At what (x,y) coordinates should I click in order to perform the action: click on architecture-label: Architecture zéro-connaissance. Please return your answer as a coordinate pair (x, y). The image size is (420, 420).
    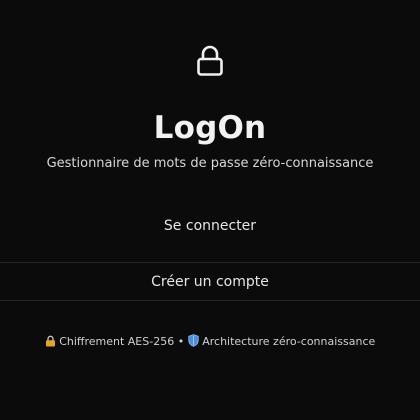
    Looking at the image, I should click on (289, 341).